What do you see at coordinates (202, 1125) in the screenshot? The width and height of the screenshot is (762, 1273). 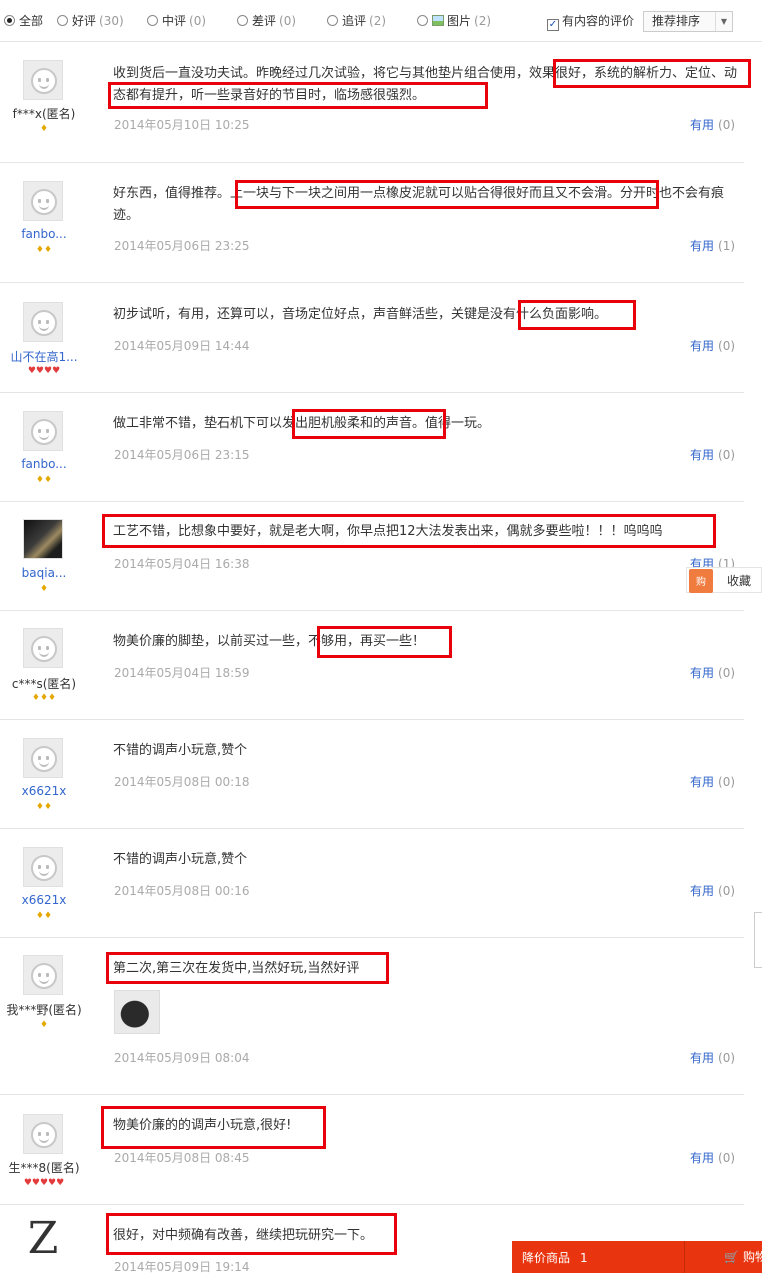 I see `review-text: 物美价廉的的调声小玩意,很好!` at bounding box center [202, 1125].